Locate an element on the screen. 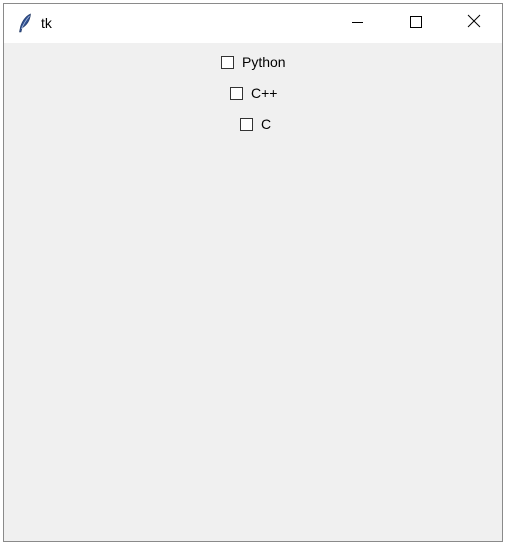  maximize-button is located at coordinates (416, 23).